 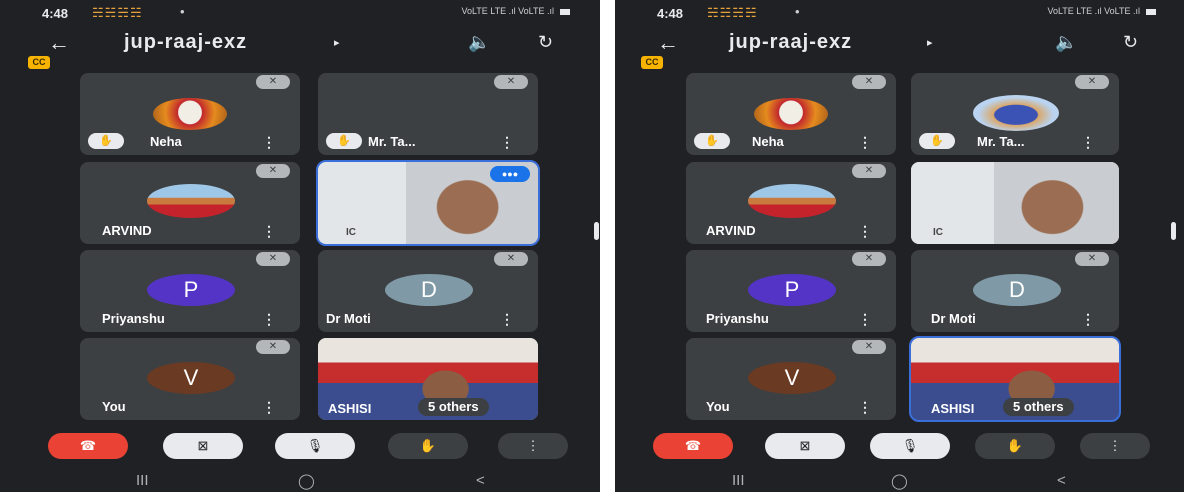 I want to click on participant-tile-video-speaker: ●●● IC, so click(x=428, y=203).